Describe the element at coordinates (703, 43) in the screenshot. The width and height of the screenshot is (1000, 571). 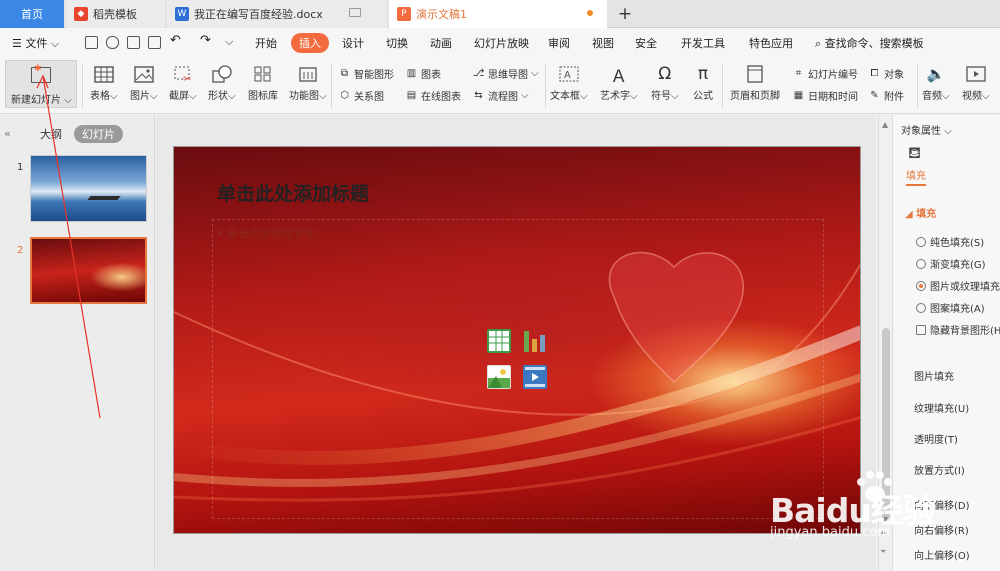
I see `menu-developer: 开发工具` at that location.